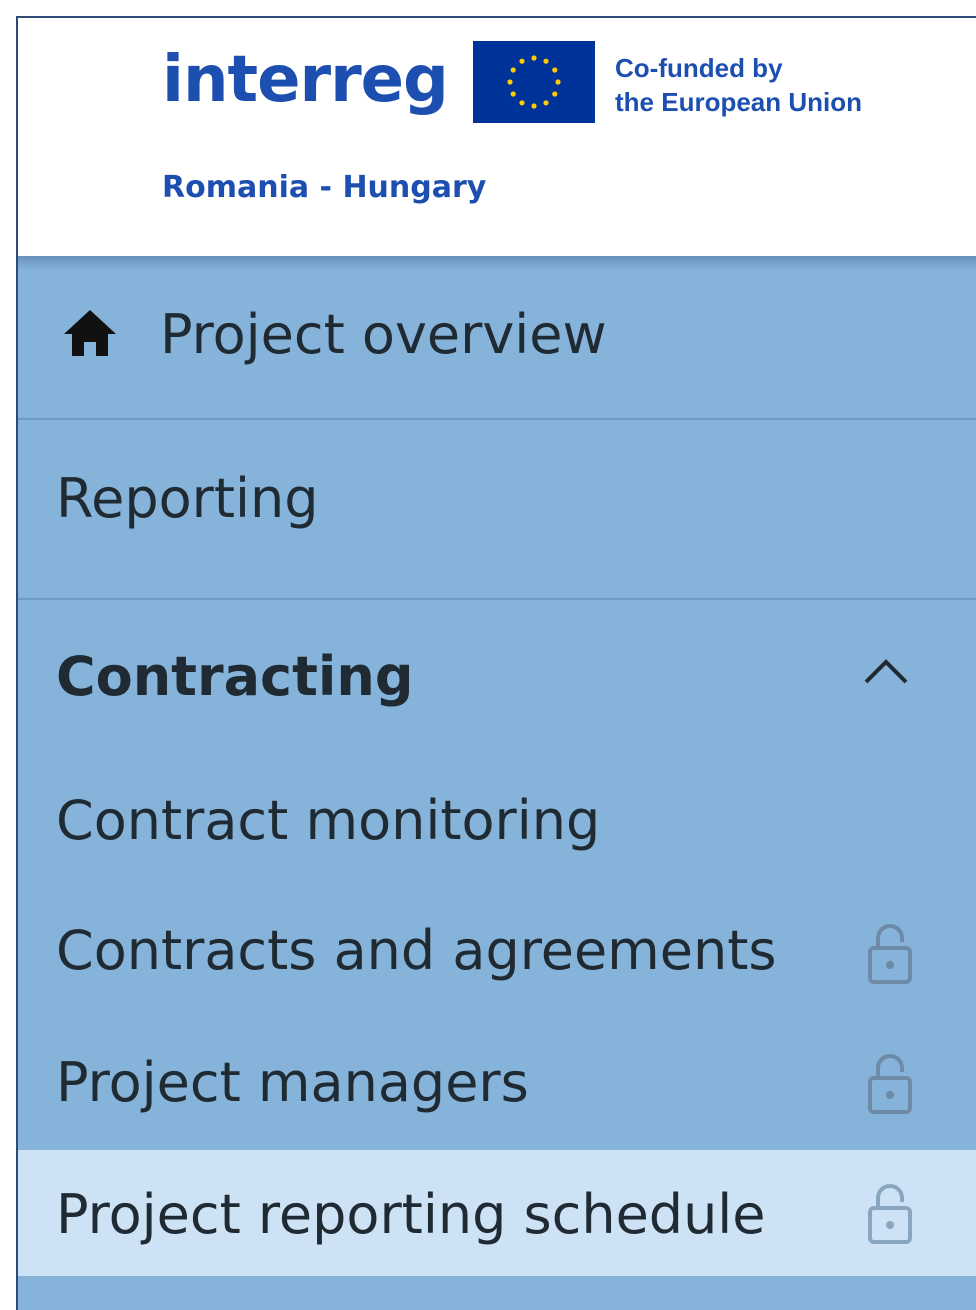  Describe the element at coordinates (416, 950) in the screenshot. I see `nav-item-label: Contracts and agreements` at that location.